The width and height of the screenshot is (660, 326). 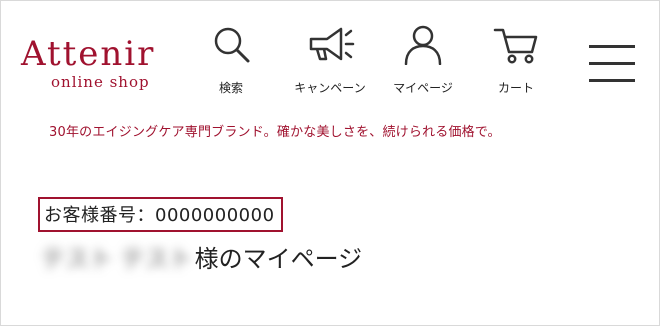 I want to click on logo-wordmark: Attenir, so click(x=88, y=54).